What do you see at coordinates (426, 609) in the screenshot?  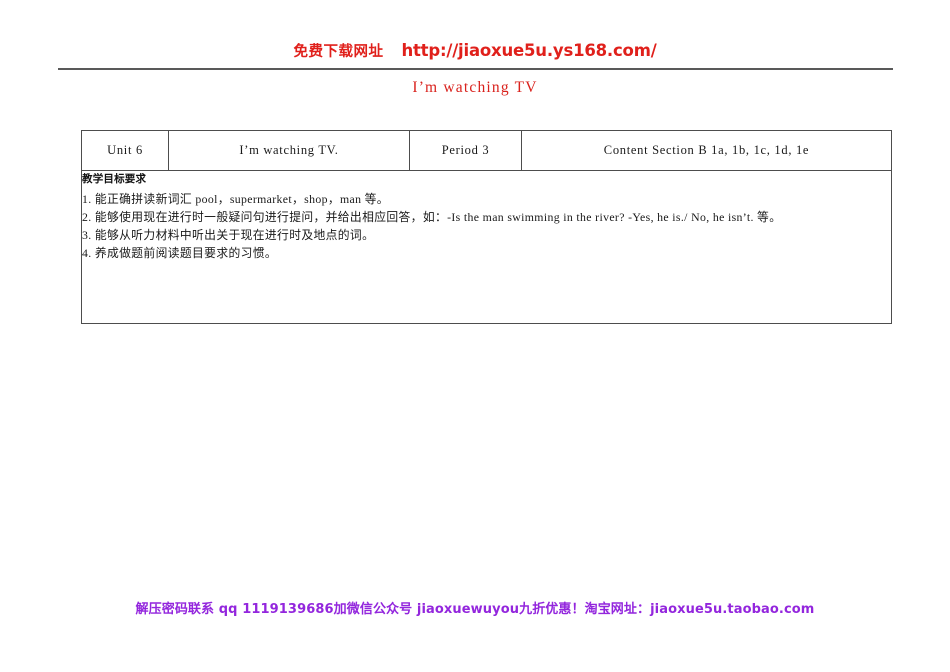 I see `footer-wechat-text: 加微信公众号 jiaoxuewuyou` at bounding box center [426, 609].